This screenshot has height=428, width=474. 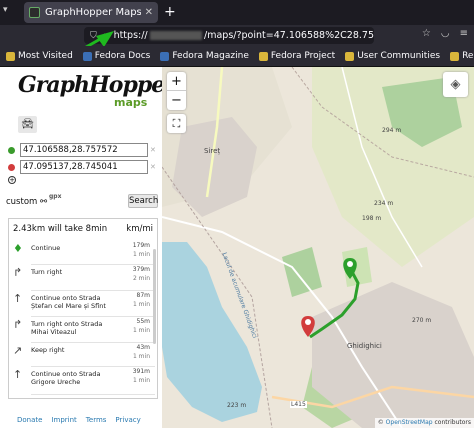 I want to click on divider, so click(x=93, y=394).